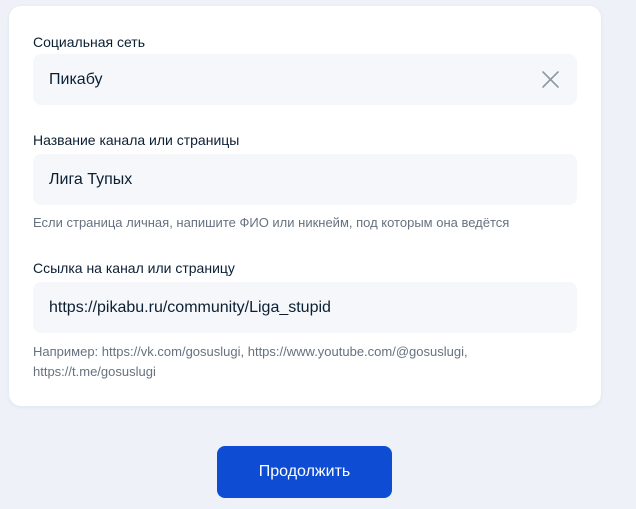 The width and height of the screenshot is (636, 509). What do you see at coordinates (305, 179) in the screenshot?
I see `channel-name-input: Лига Тупых` at bounding box center [305, 179].